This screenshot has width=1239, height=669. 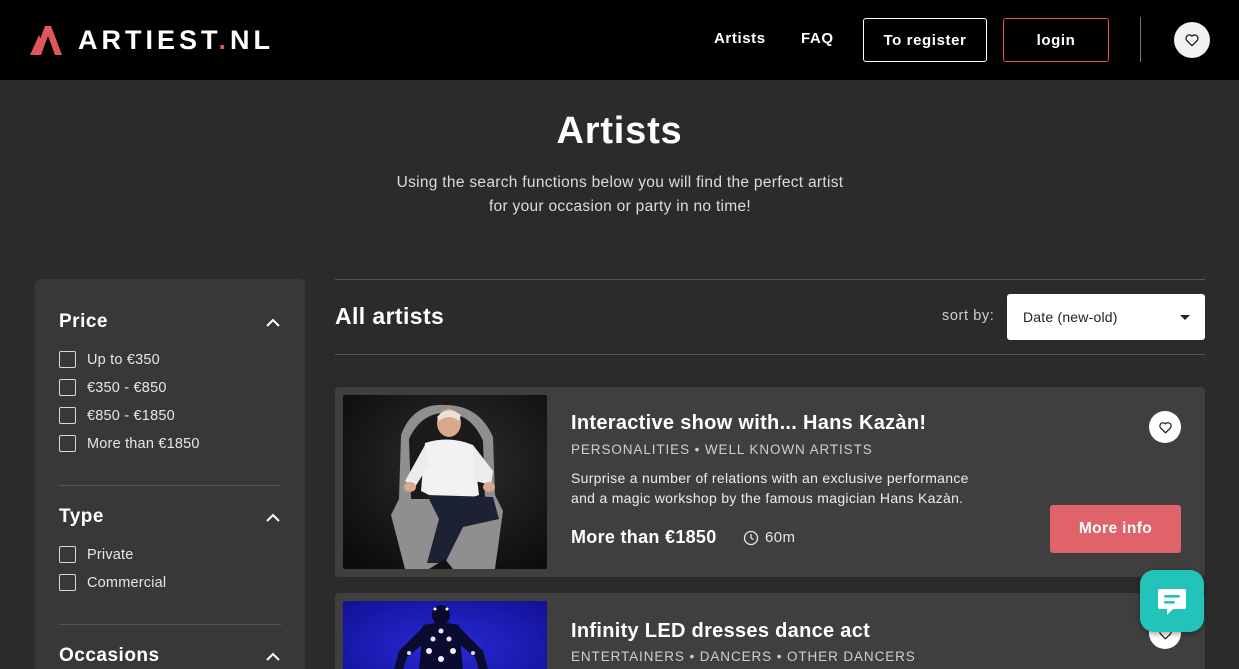 What do you see at coordinates (770, 354) in the screenshot?
I see `listing-bottom-divider` at bounding box center [770, 354].